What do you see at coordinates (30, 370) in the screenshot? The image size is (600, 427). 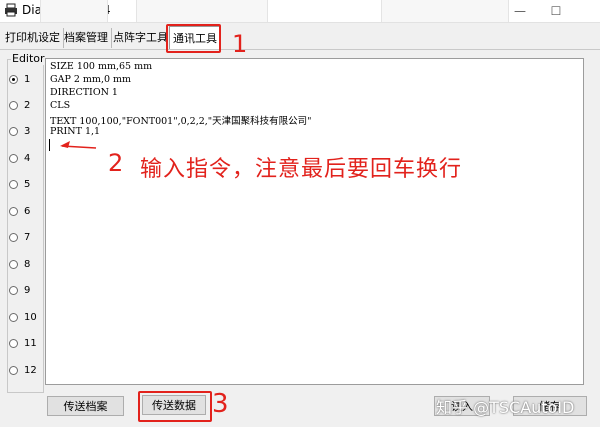 I see `editor-option-label: 12` at bounding box center [30, 370].